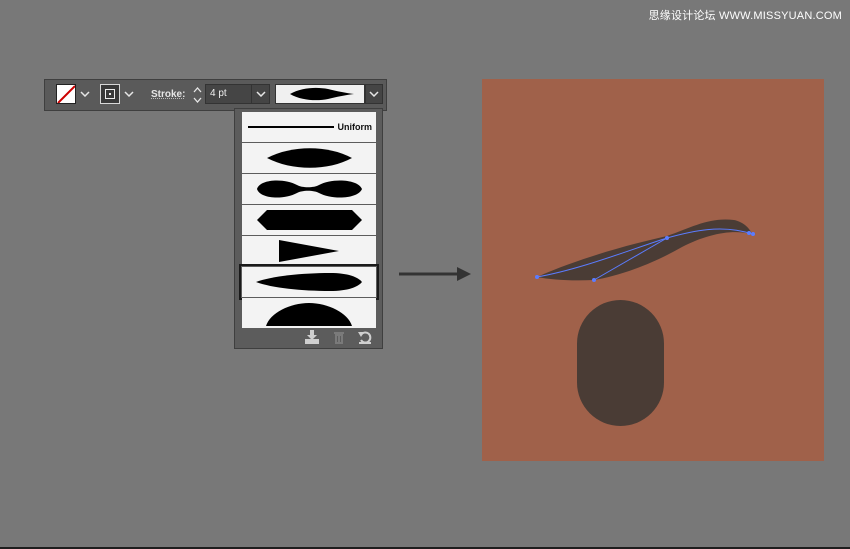 The height and width of the screenshot is (549, 850). What do you see at coordinates (215, 95) in the screenshot?
I see `control-bar: Stroke: 4 pt` at bounding box center [215, 95].